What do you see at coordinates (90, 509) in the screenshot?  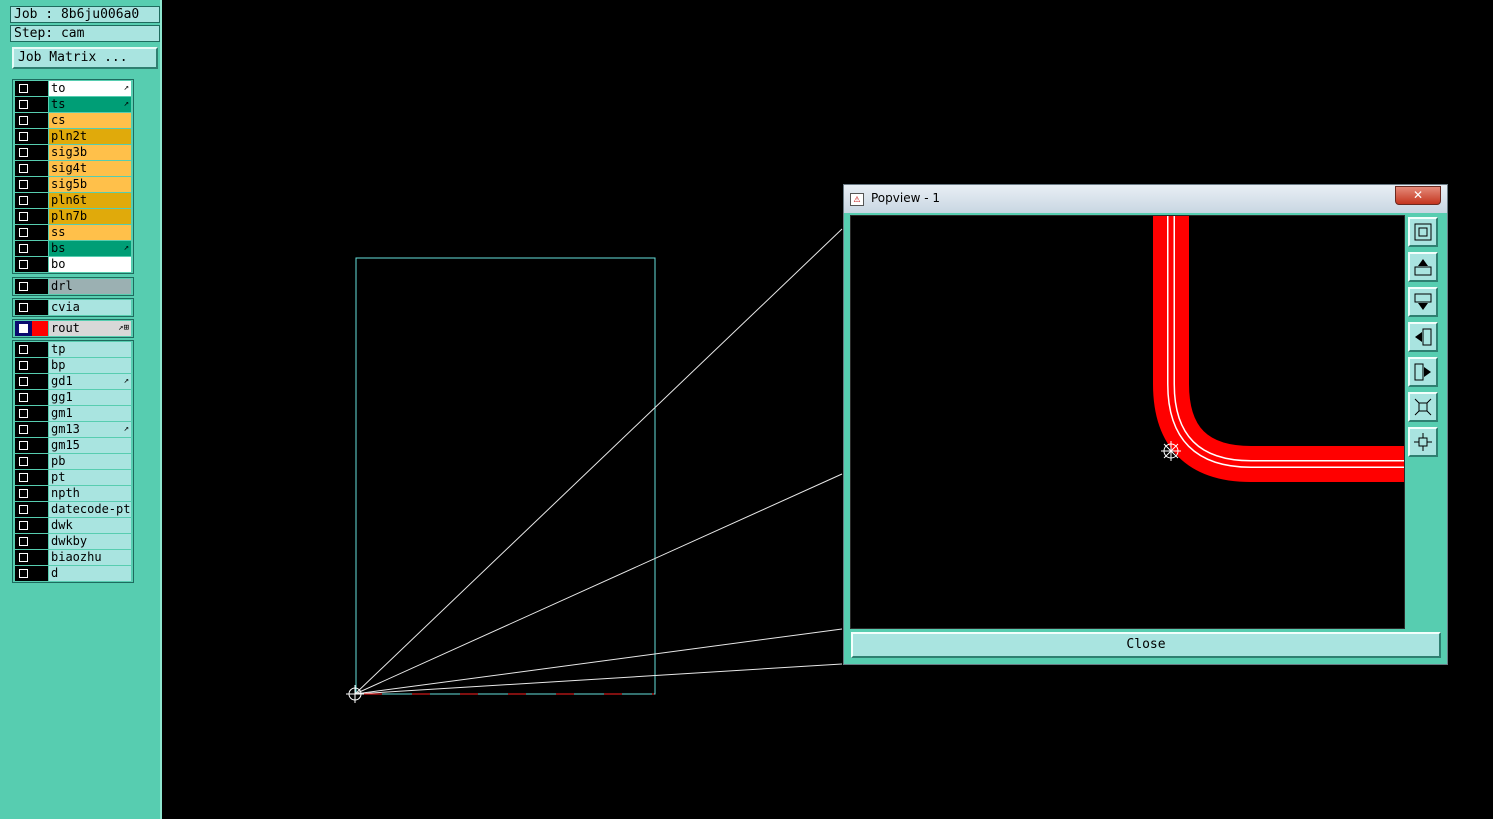 I see `layer-name: datecode-ptc` at bounding box center [90, 509].